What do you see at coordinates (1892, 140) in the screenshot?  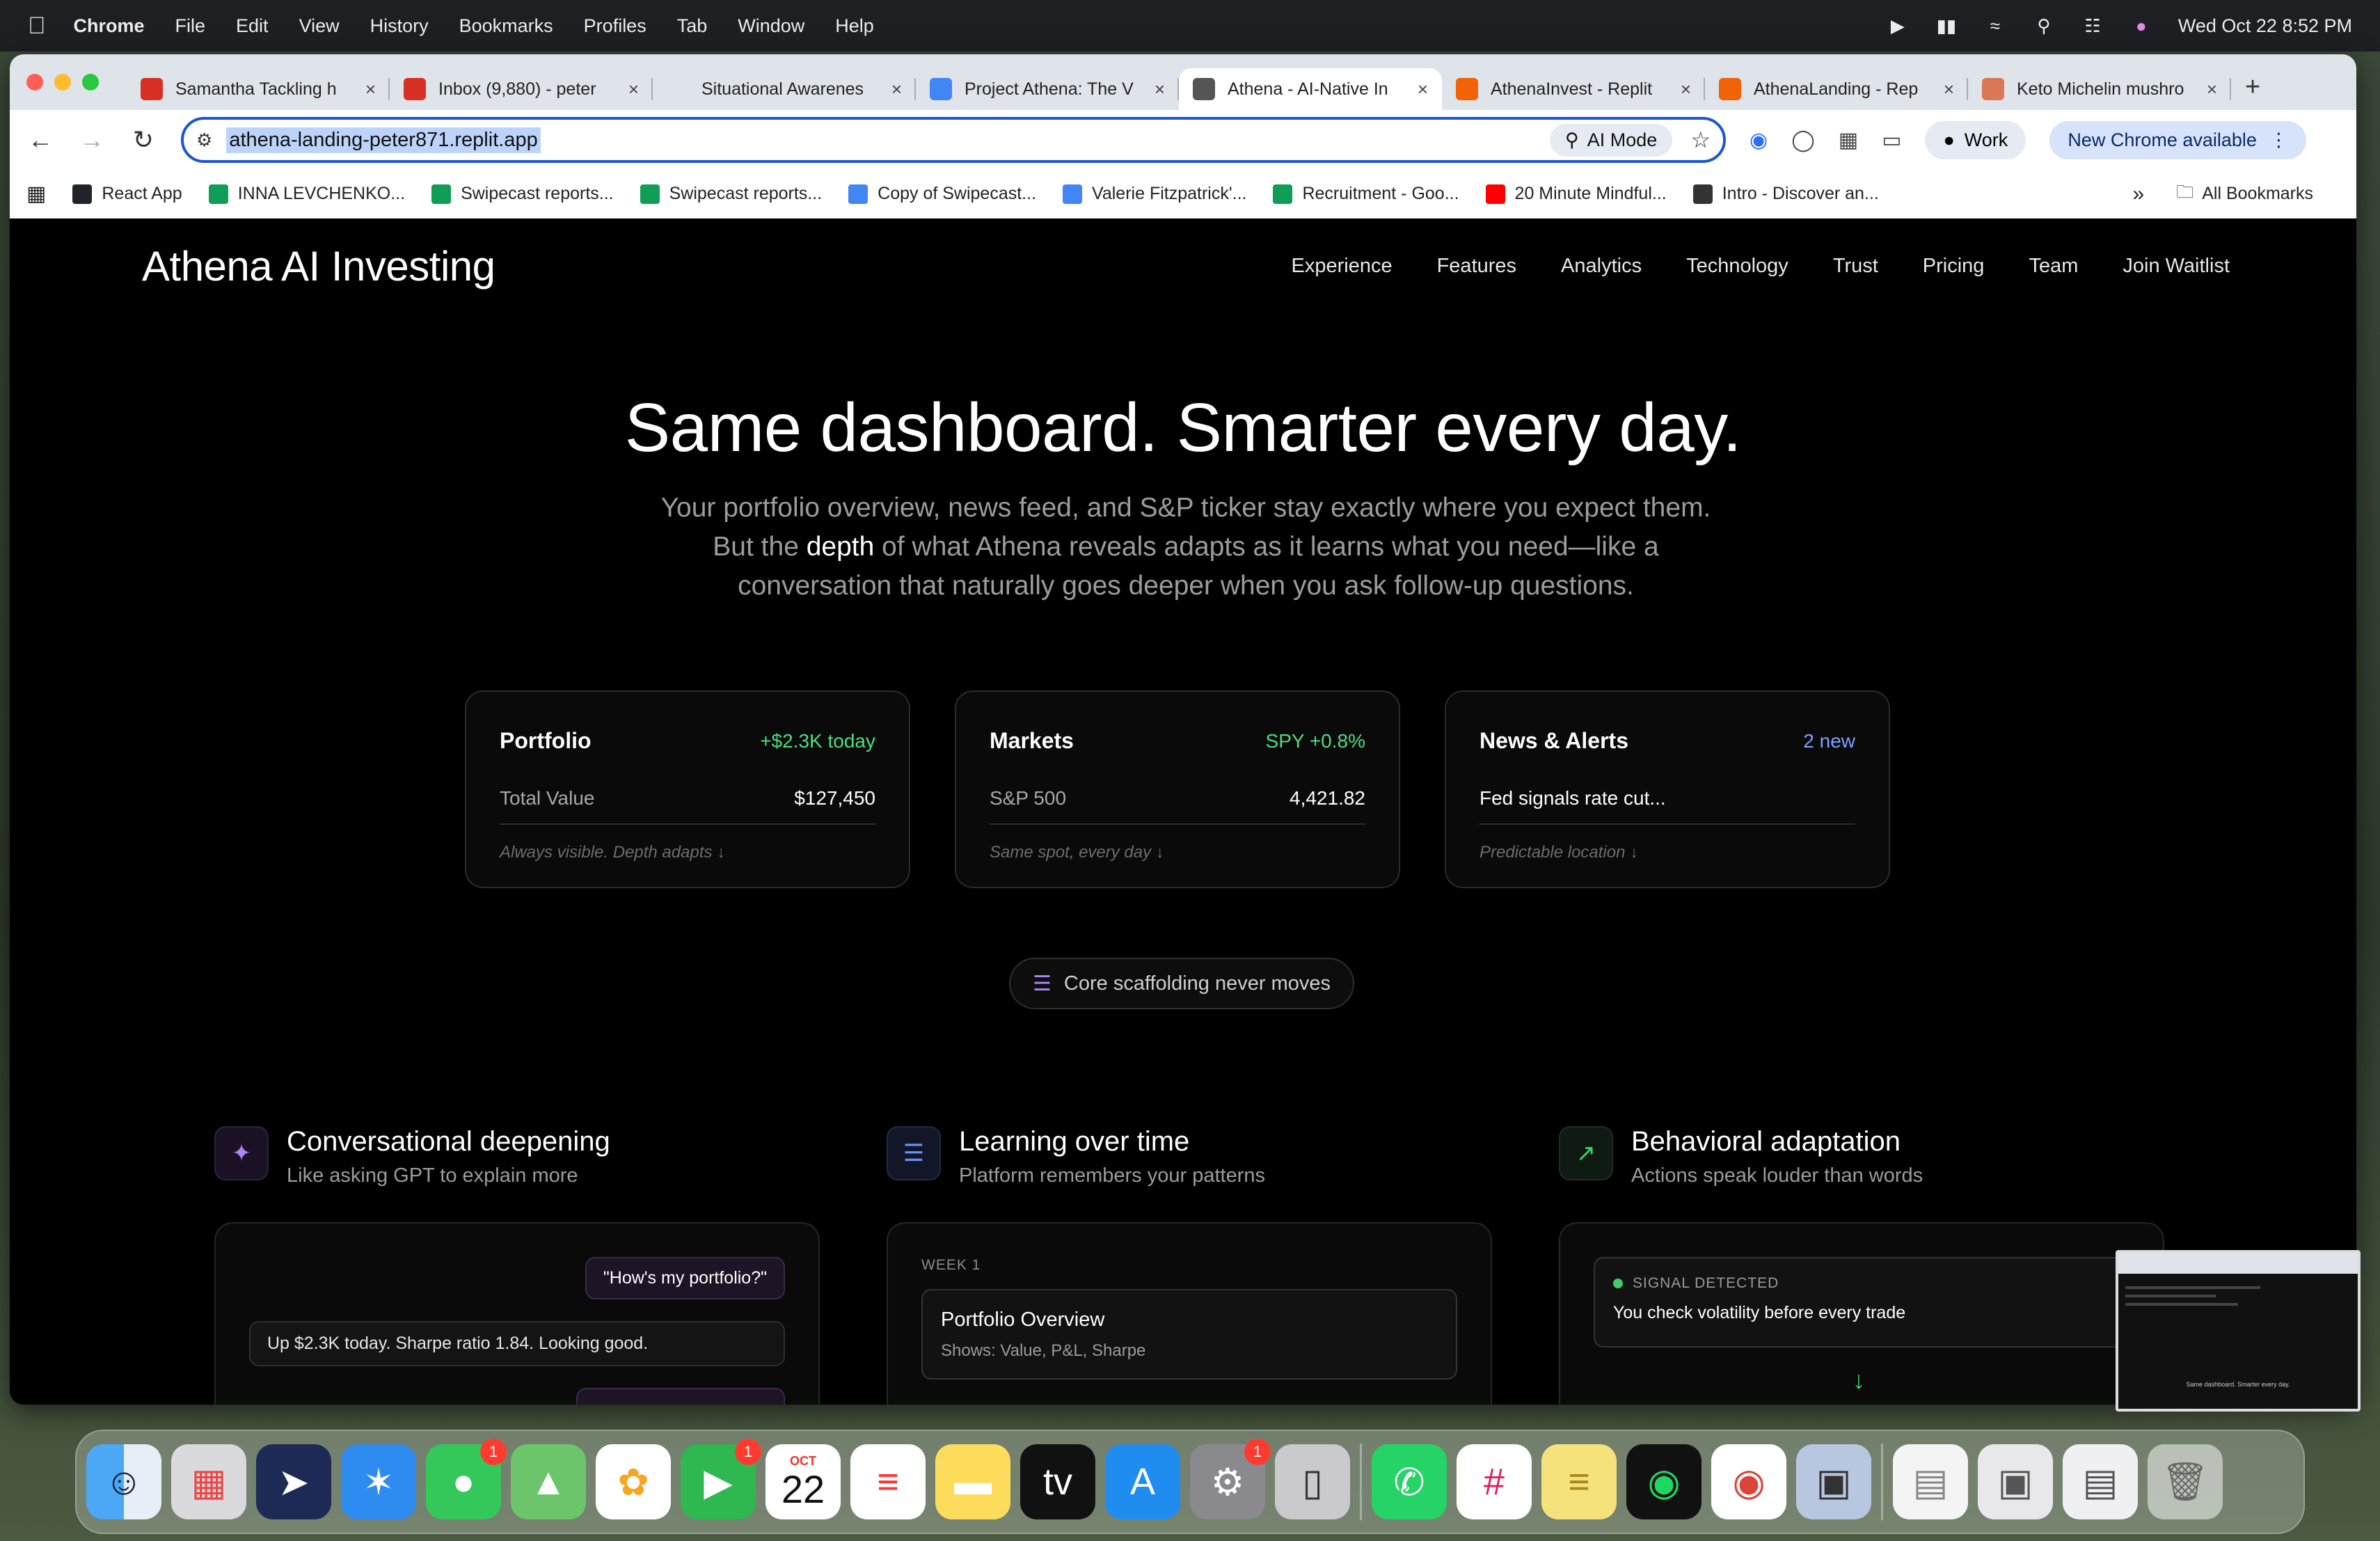 I see `cast-icon: ▭` at bounding box center [1892, 140].